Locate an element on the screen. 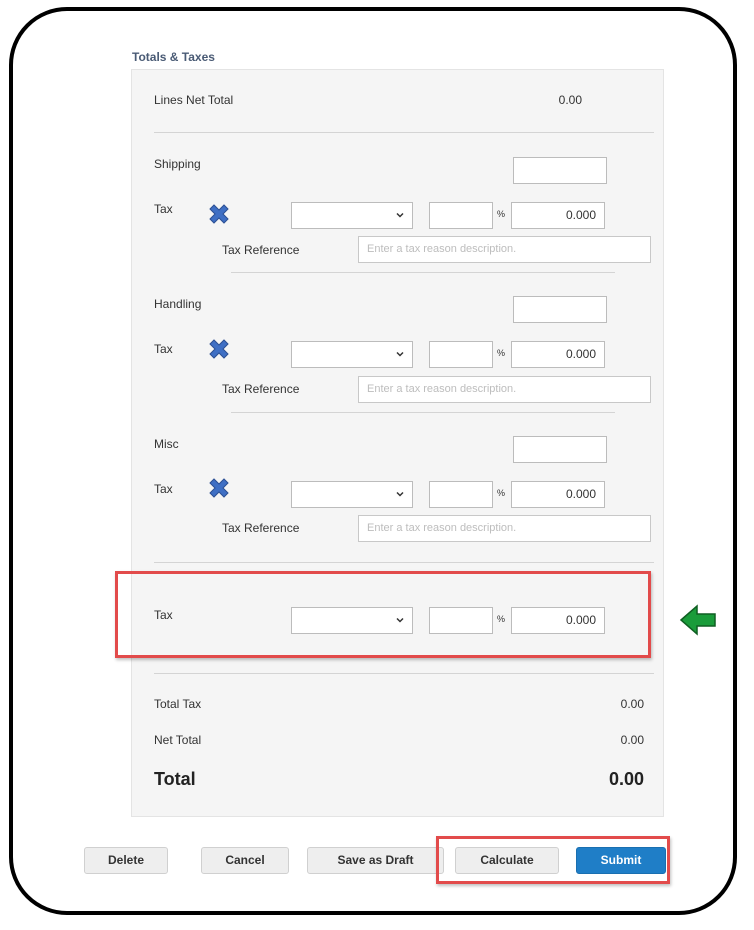 The image size is (754, 930). total-value: 0.00 is located at coordinates (626, 779).